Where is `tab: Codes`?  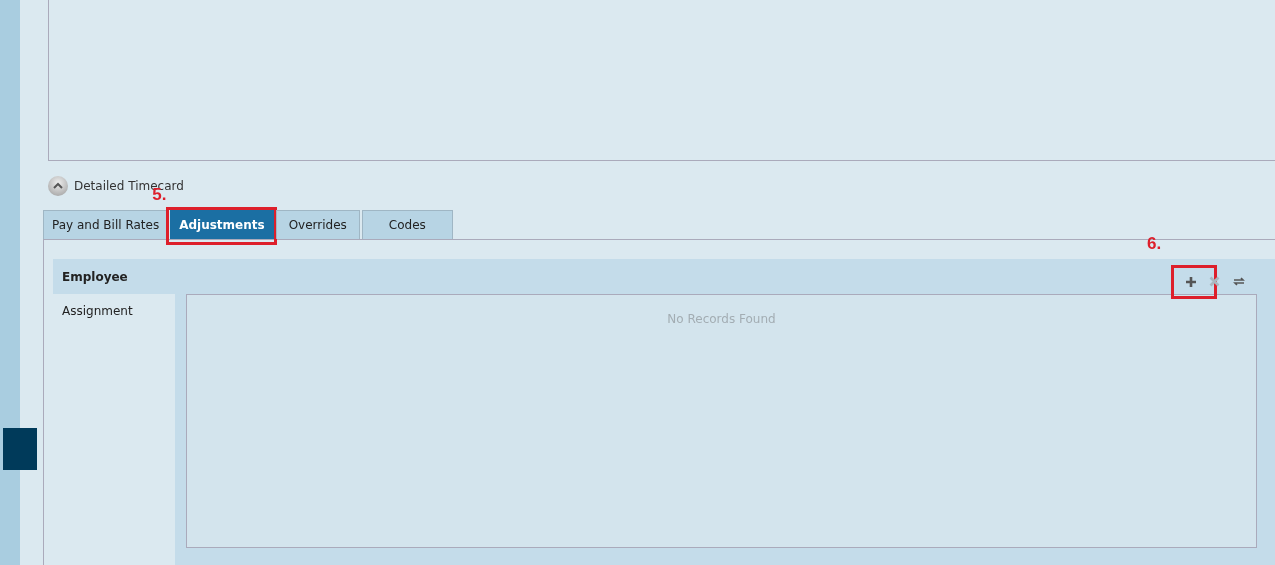
tab: Codes is located at coordinates (407, 224).